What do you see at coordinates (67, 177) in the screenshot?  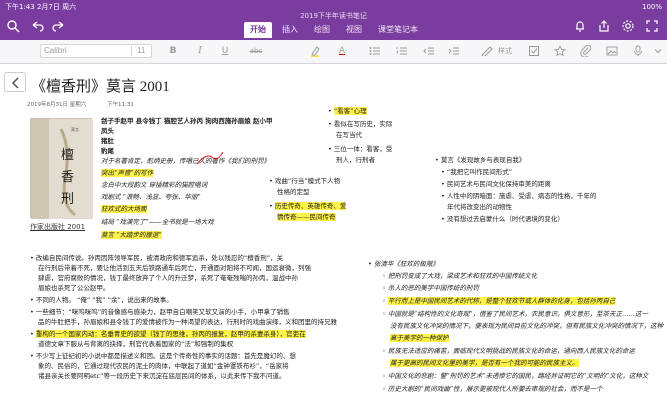 I see `svg-text: 香` at bounding box center [67, 177].